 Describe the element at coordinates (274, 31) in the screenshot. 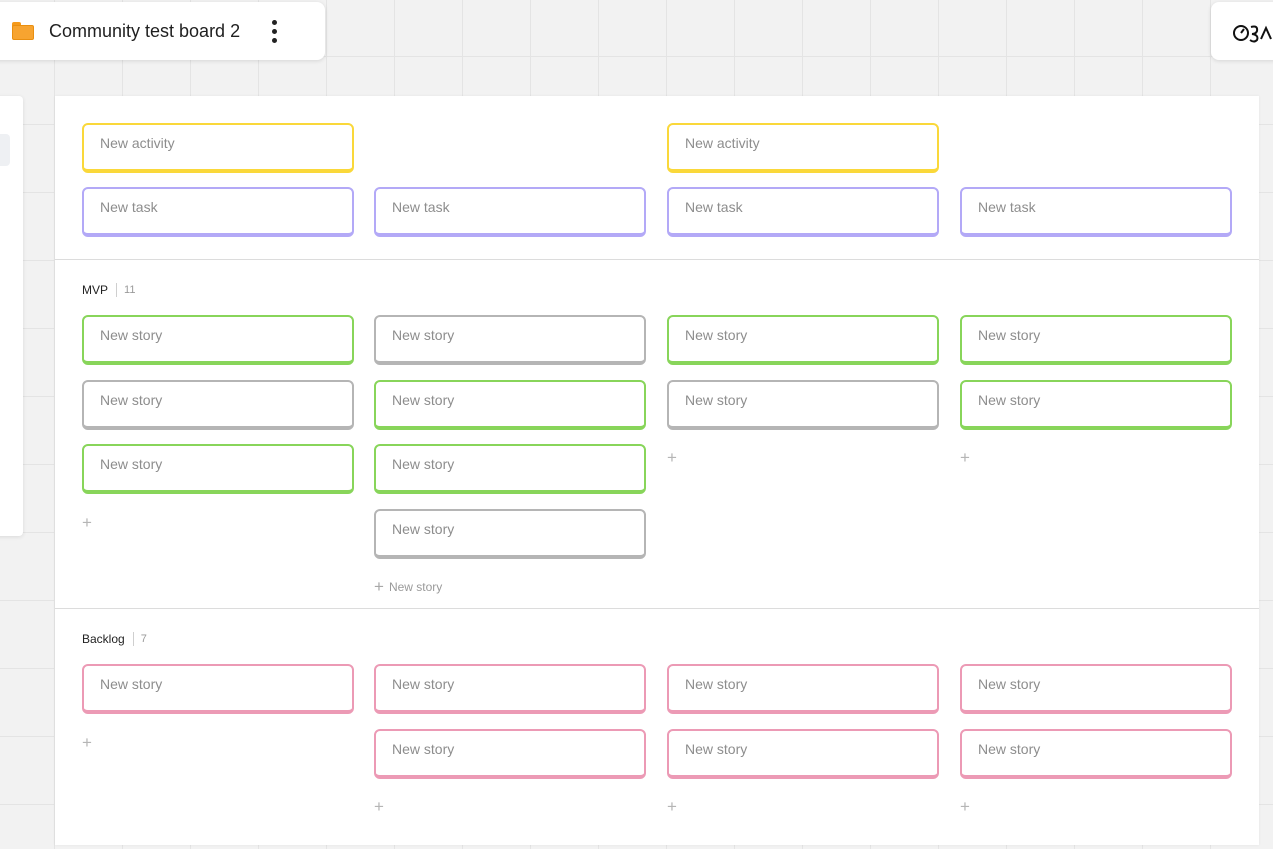

I see `more-vertical-icon` at that location.